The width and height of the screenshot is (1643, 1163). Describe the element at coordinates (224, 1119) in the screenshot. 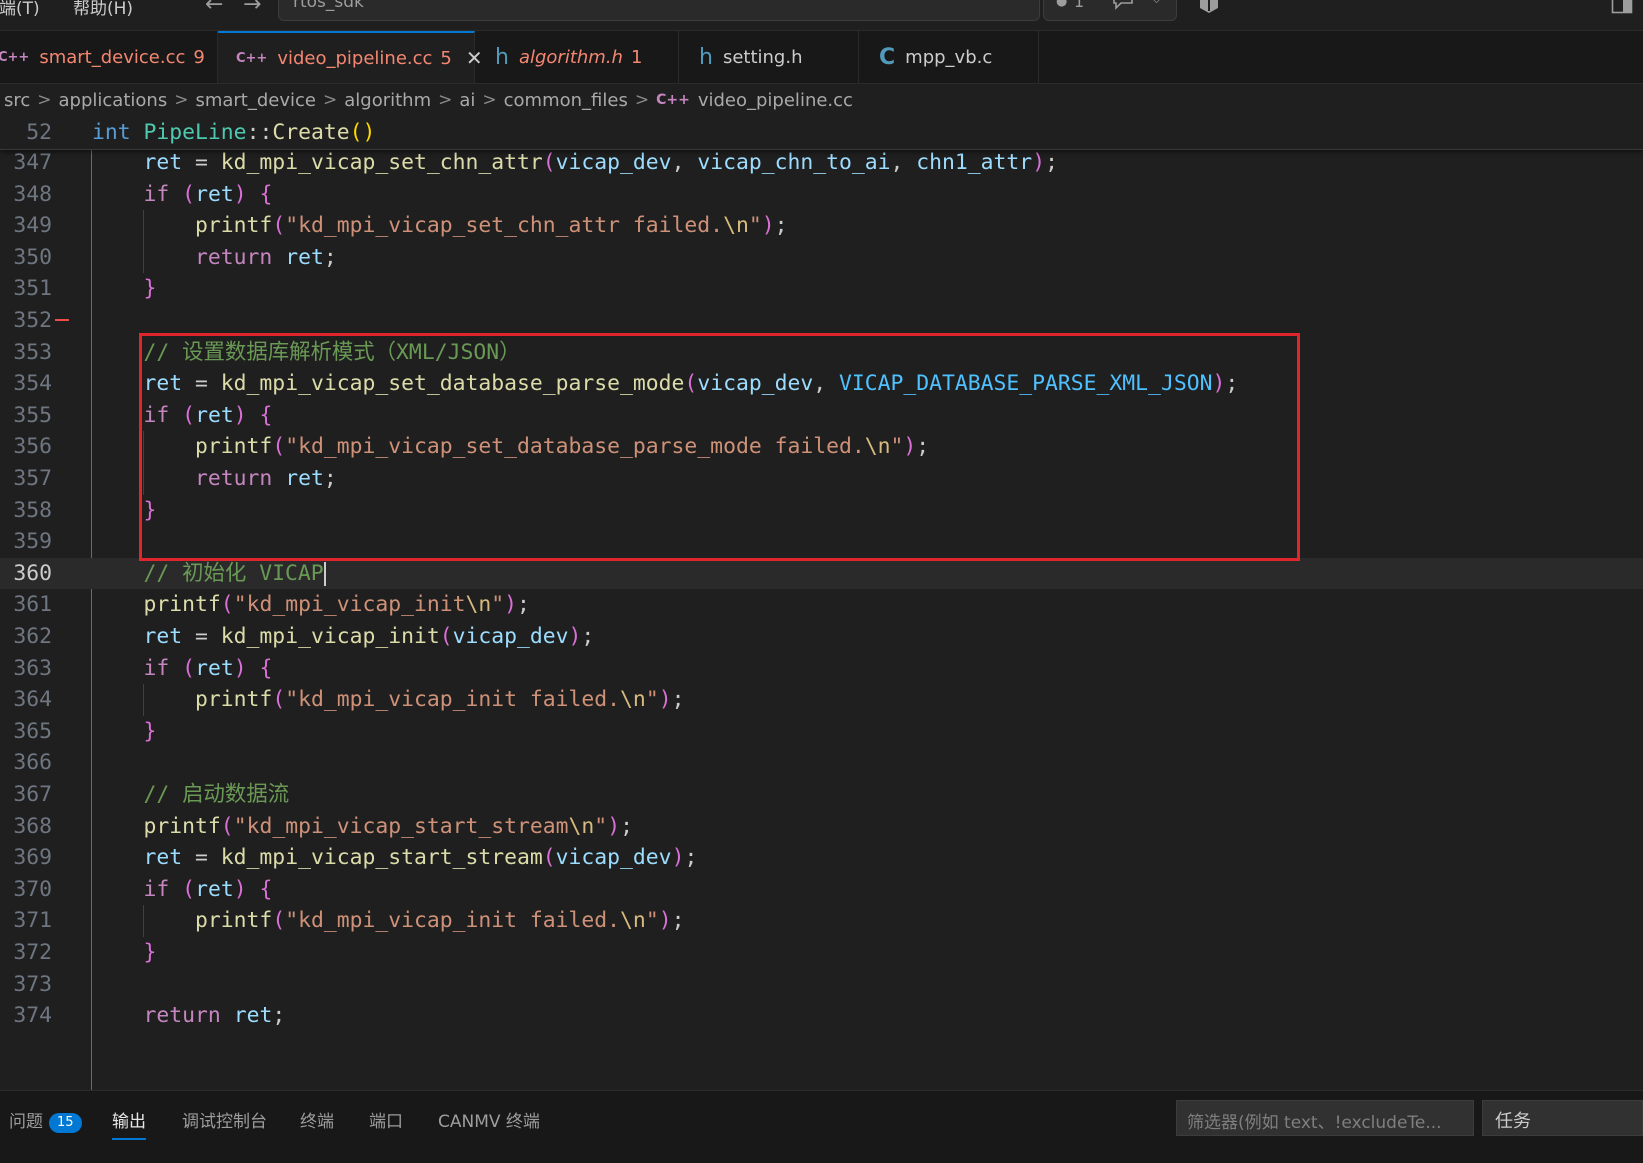

I see `panel-tab-debug-console: 调试控制台` at that location.